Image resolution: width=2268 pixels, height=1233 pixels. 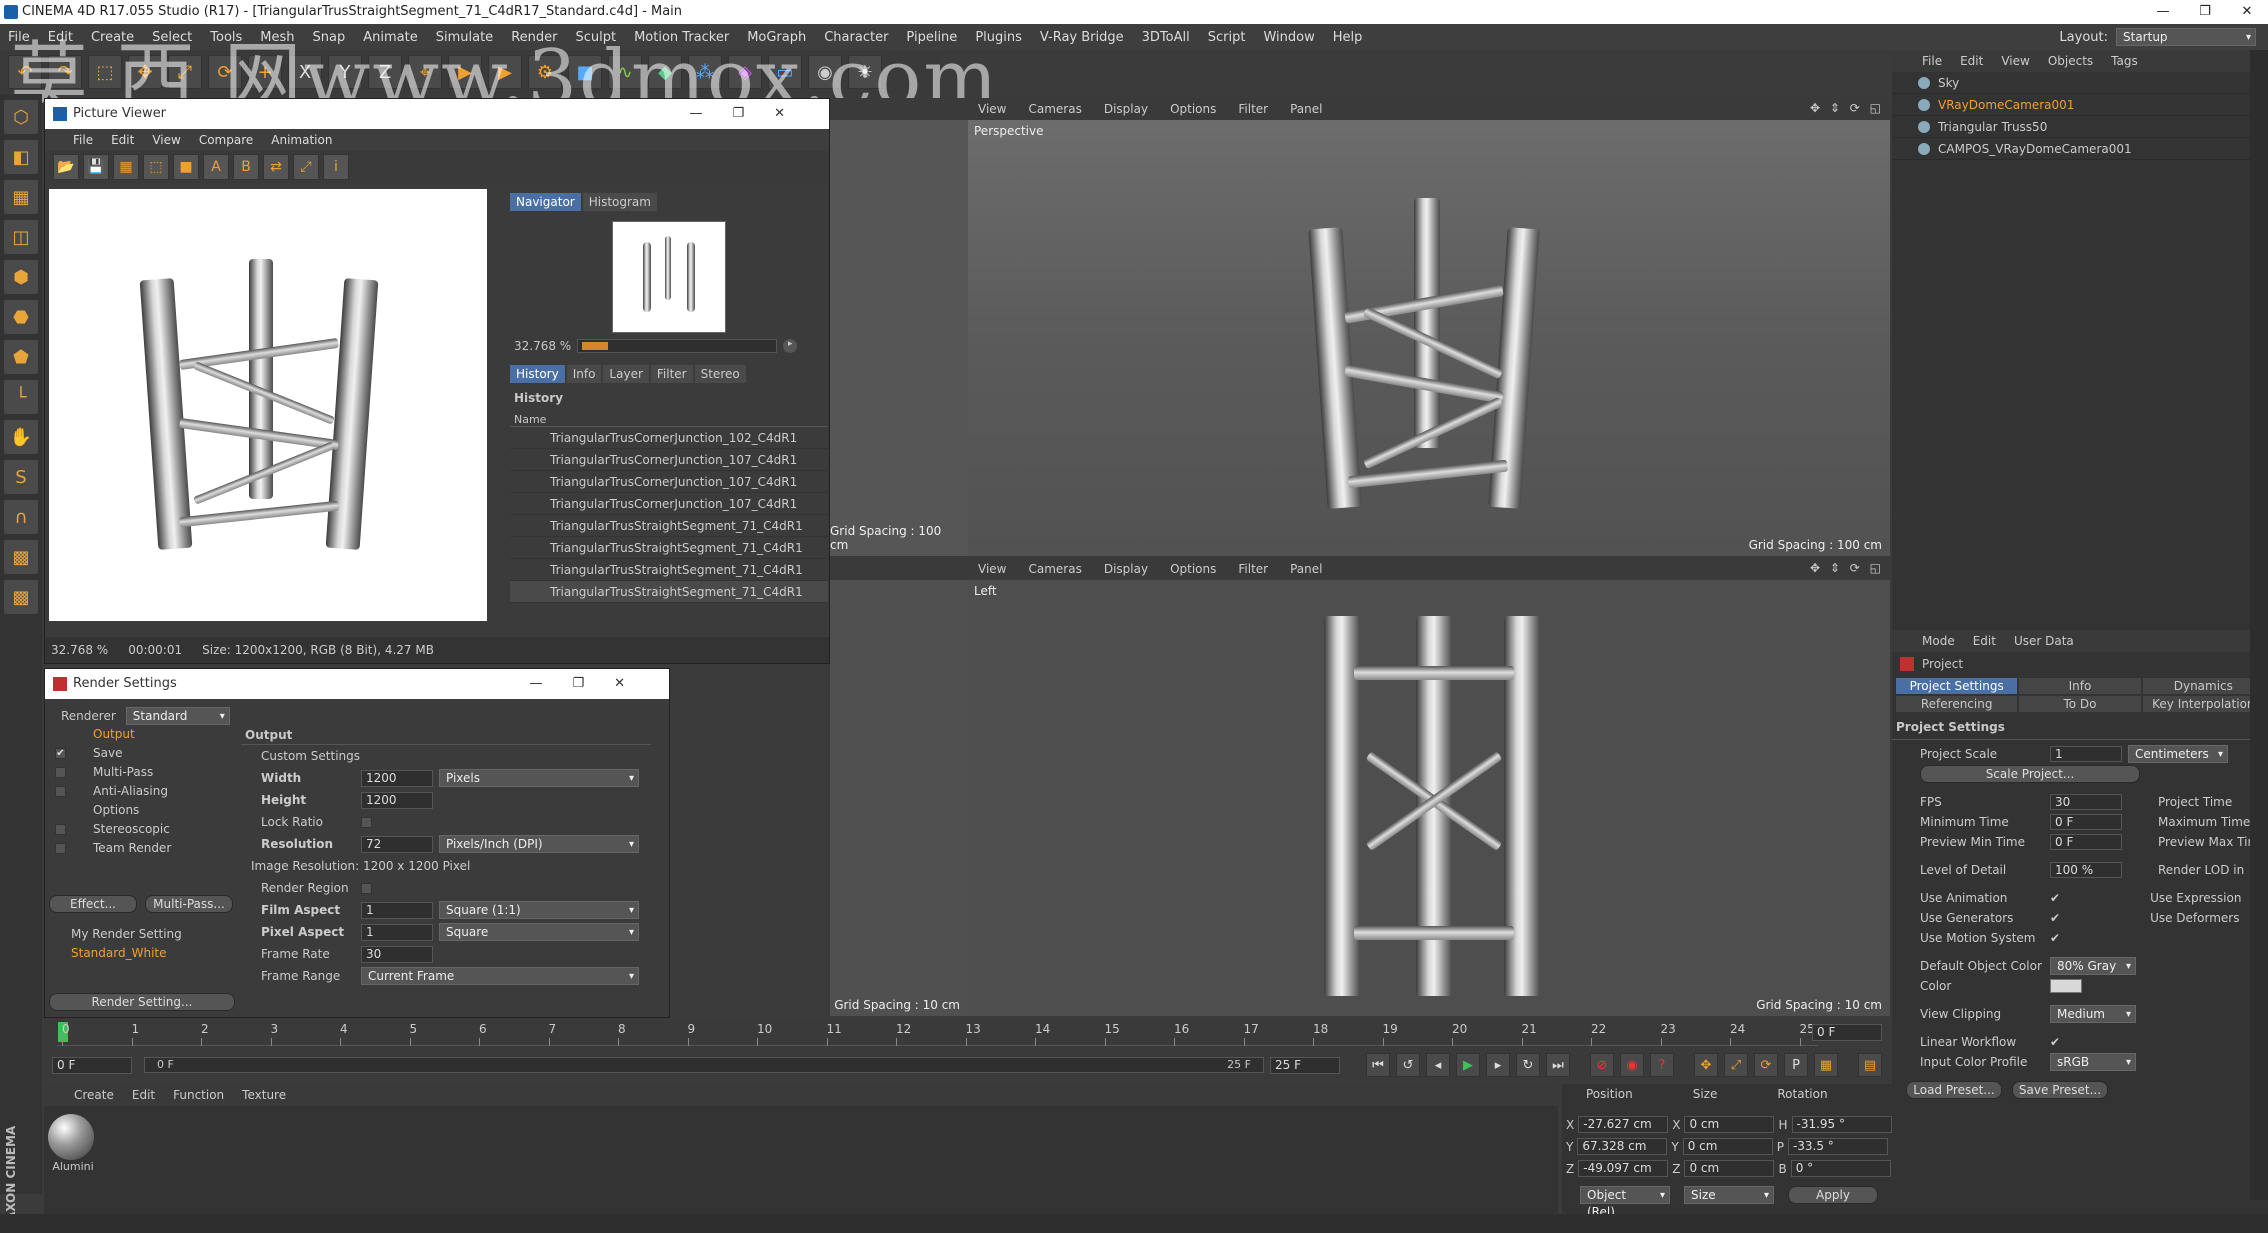 I want to click on make-editable-icon: ⬡, so click(x=21, y=117).